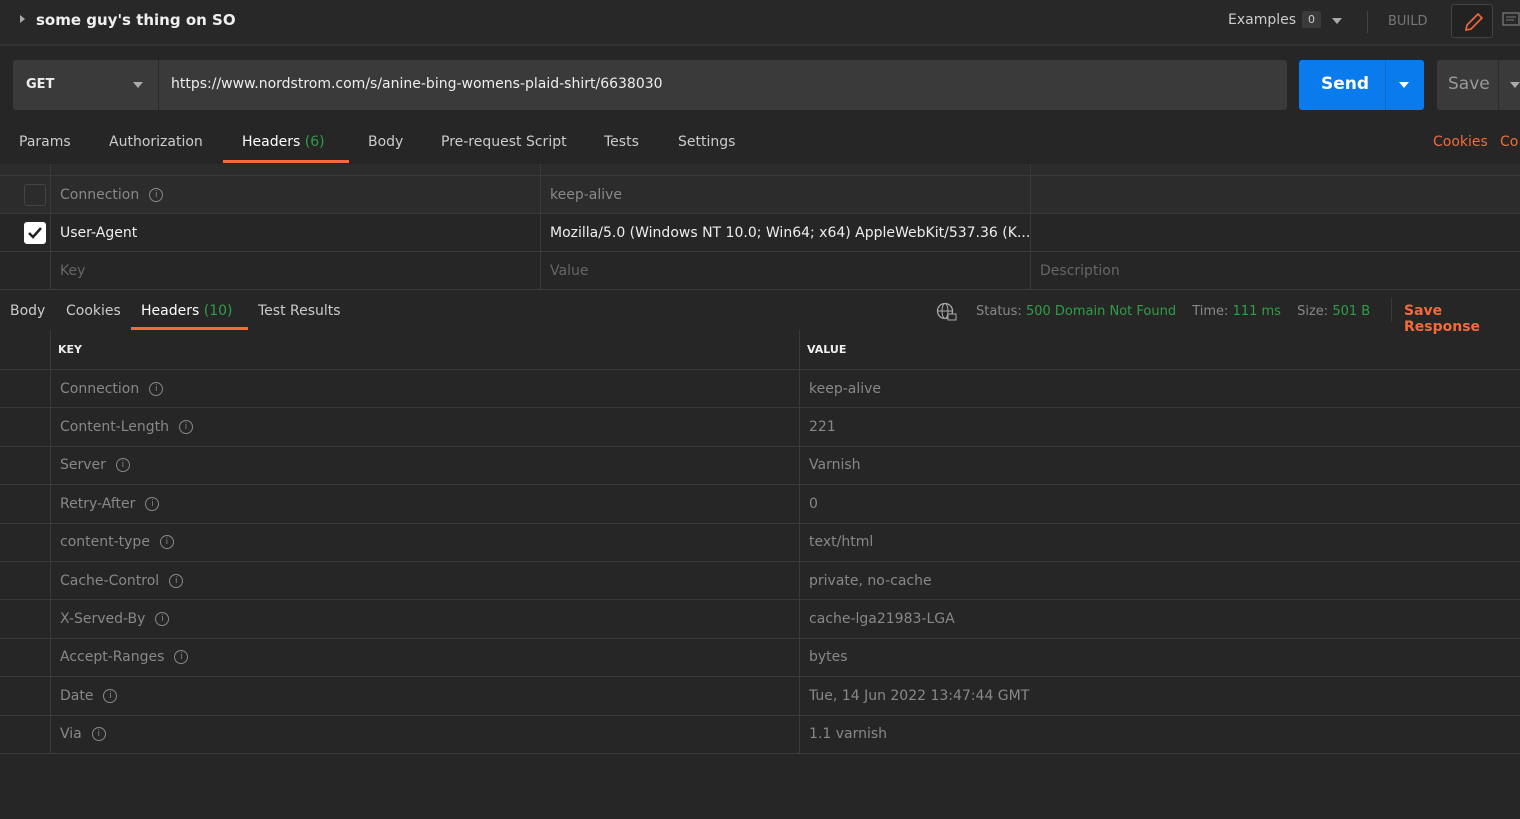 The height and width of the screenshot is (819, 1520). Describe the element at coordinates (760, 23) in the screenshot. I see `title-bar: some guy's thing on SO Examples 0 BUILD` at that location.